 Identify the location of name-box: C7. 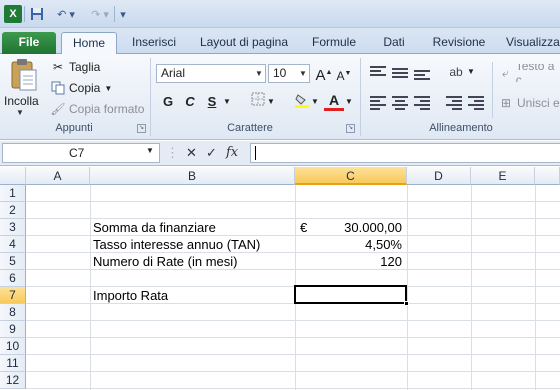
(81, 153).